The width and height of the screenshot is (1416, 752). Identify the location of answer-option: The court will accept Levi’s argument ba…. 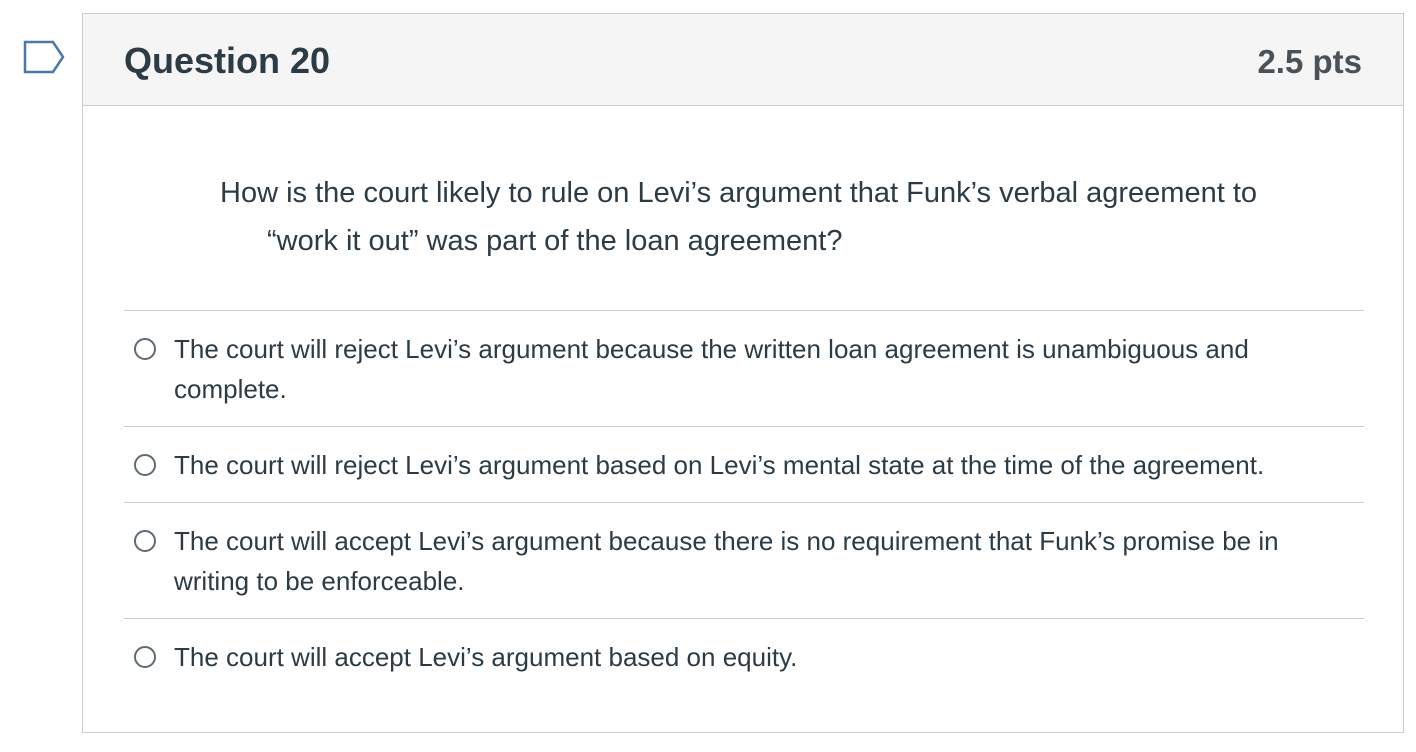
(744, 656).